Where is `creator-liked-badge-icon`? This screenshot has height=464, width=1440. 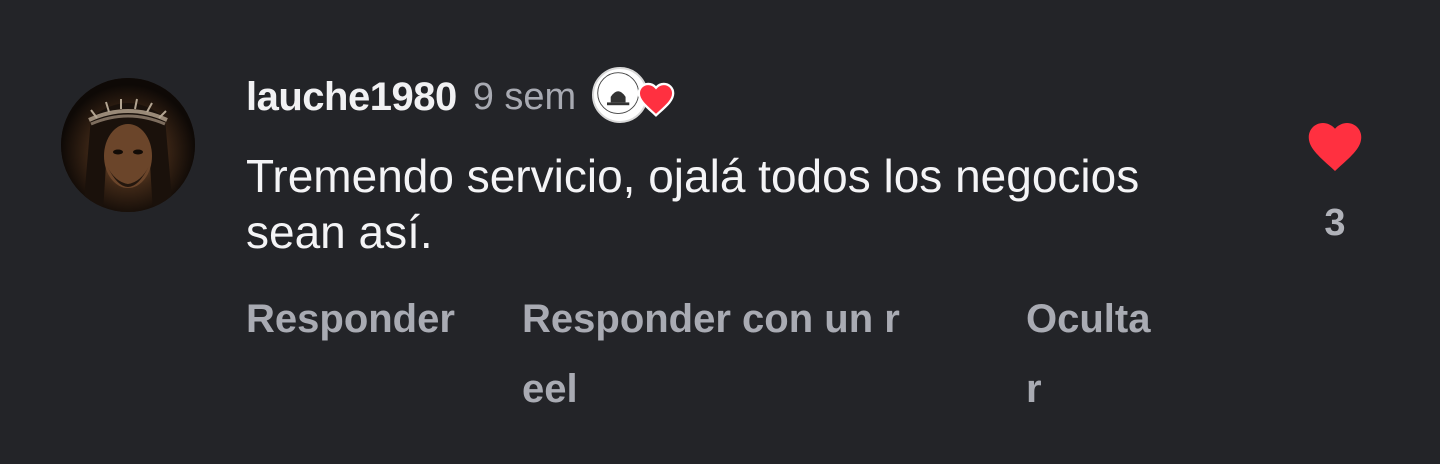 creator-liked-badge-icon is located at coordinates (634, 97).